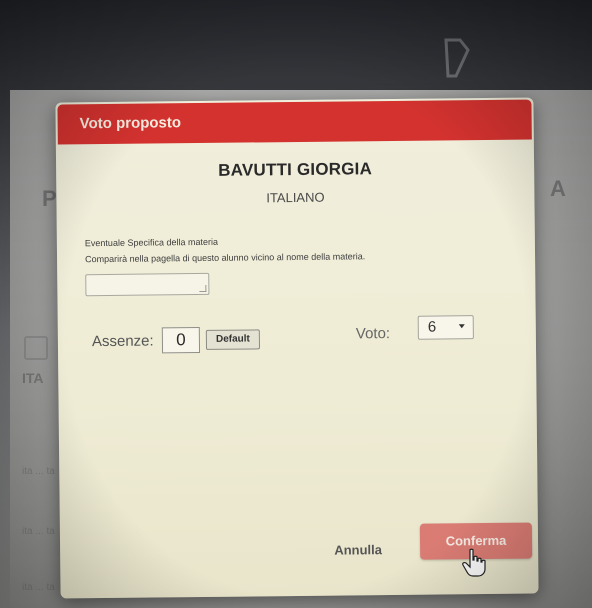  I want to click on cancel-button: Annulla, so click(358, 550).